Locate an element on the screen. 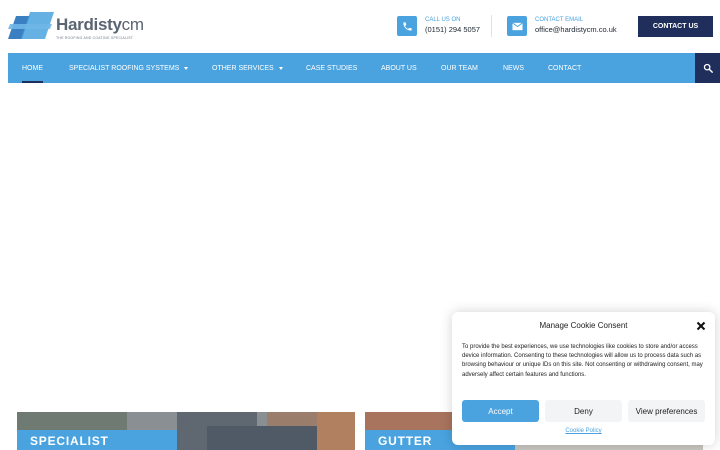  nav-item-our-team: OUR TEAM is located at coordinates (459, 68).